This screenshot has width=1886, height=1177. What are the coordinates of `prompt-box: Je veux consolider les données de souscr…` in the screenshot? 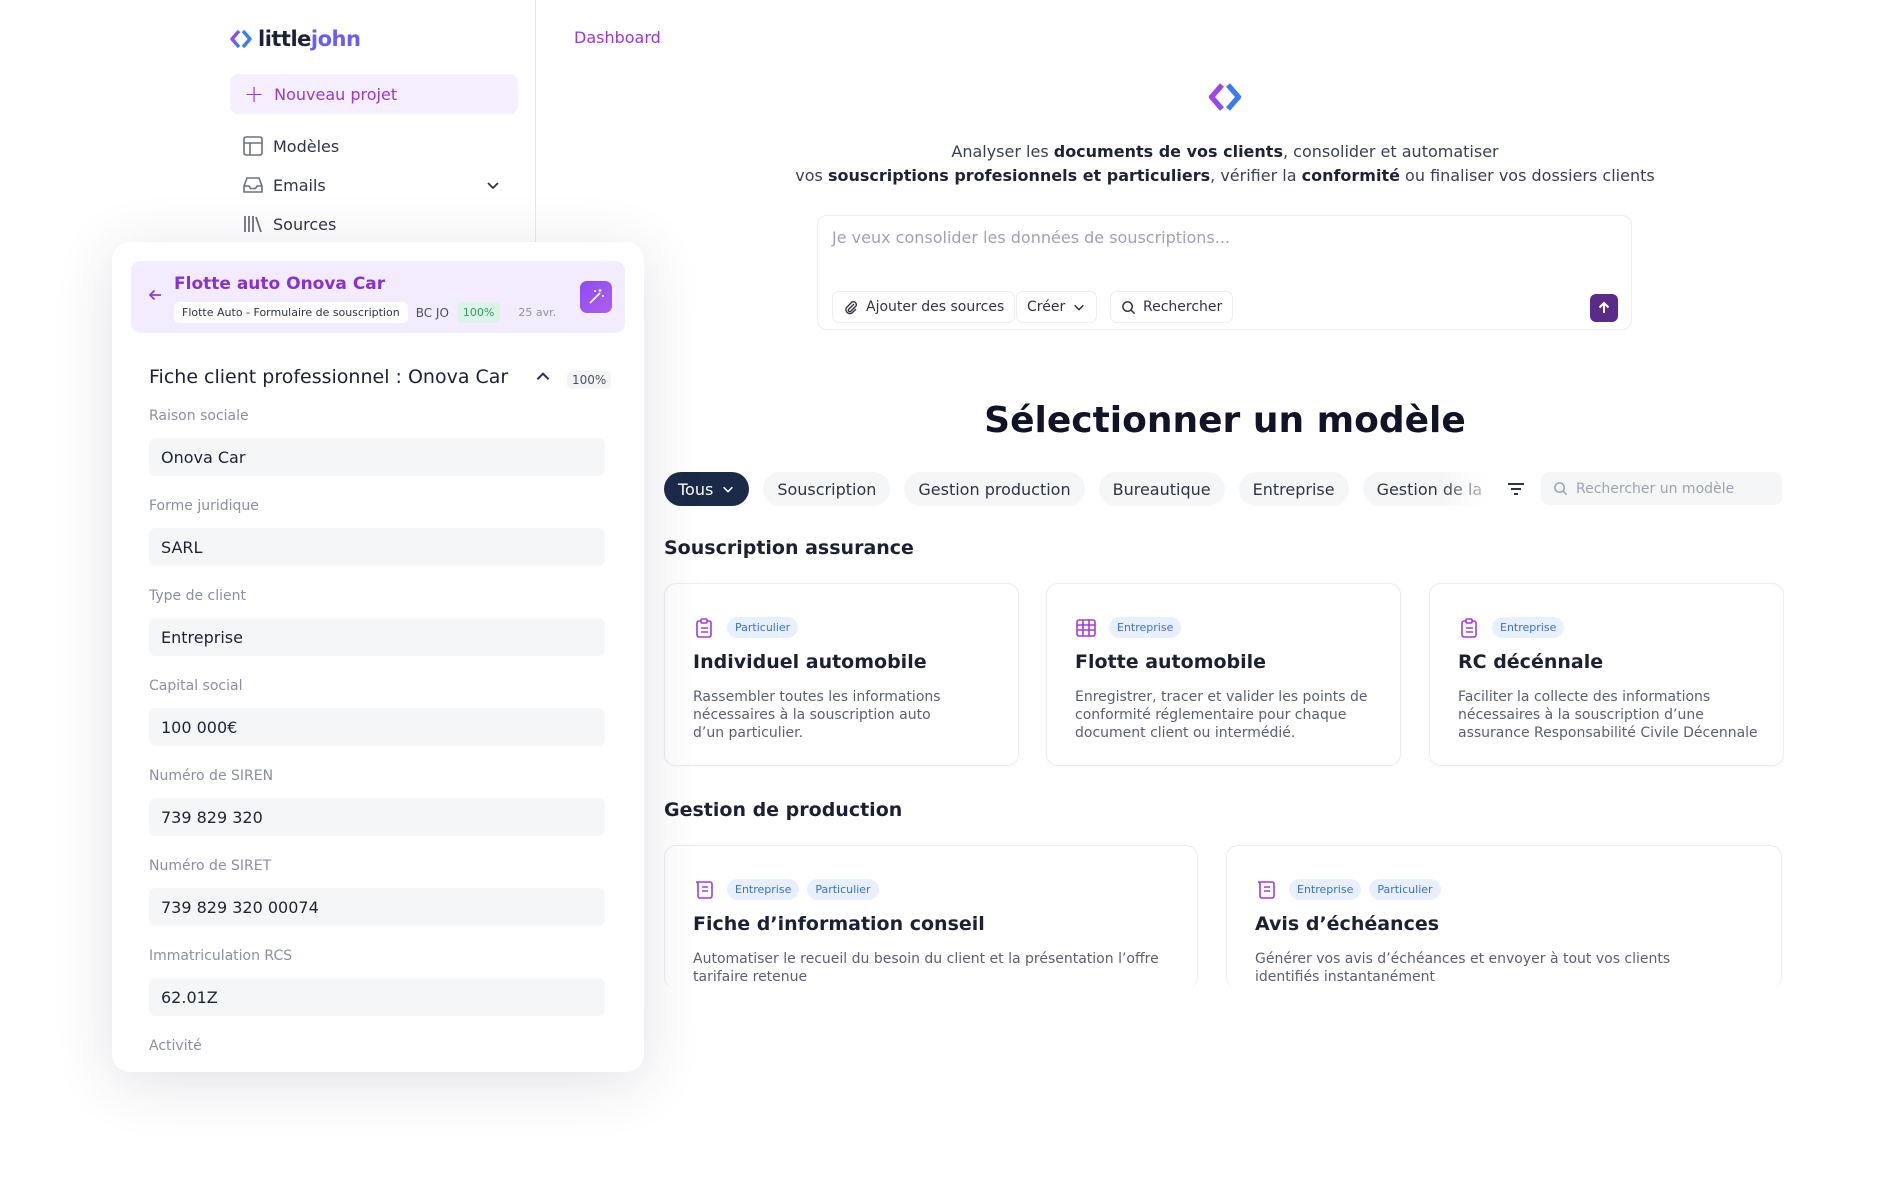 It's located at (1224, 272).